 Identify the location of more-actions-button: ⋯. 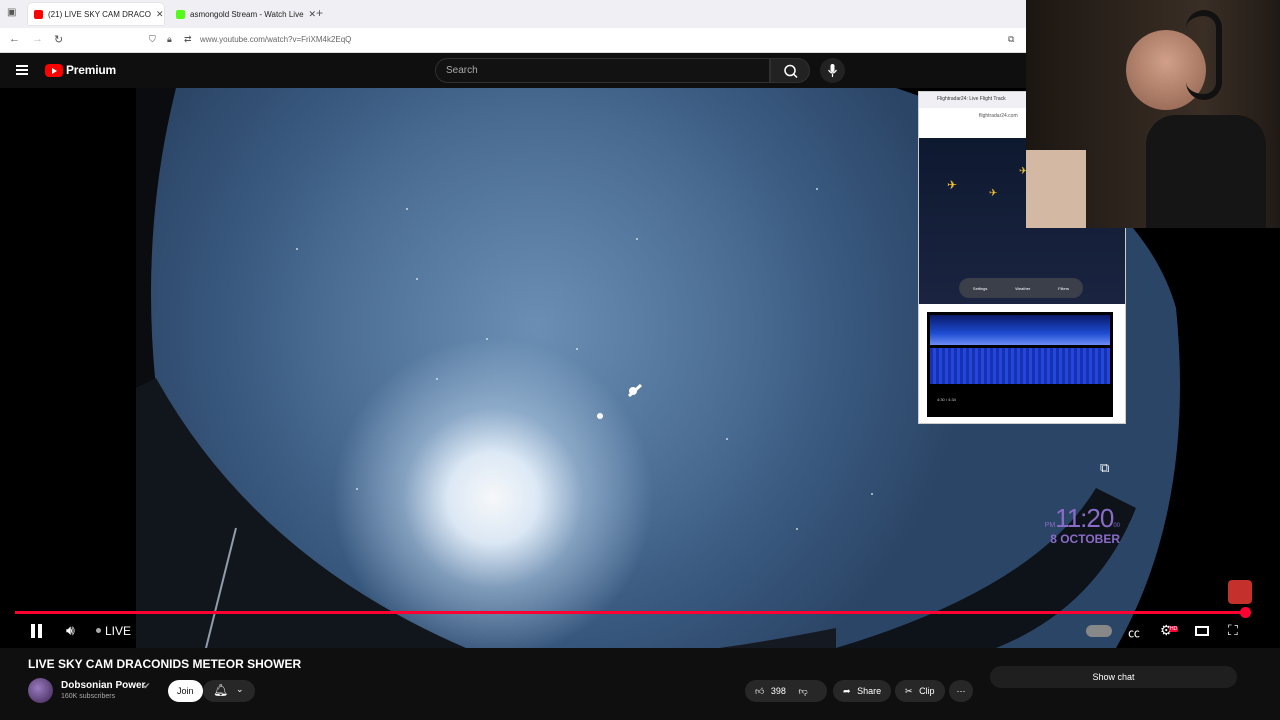
(961, 691).